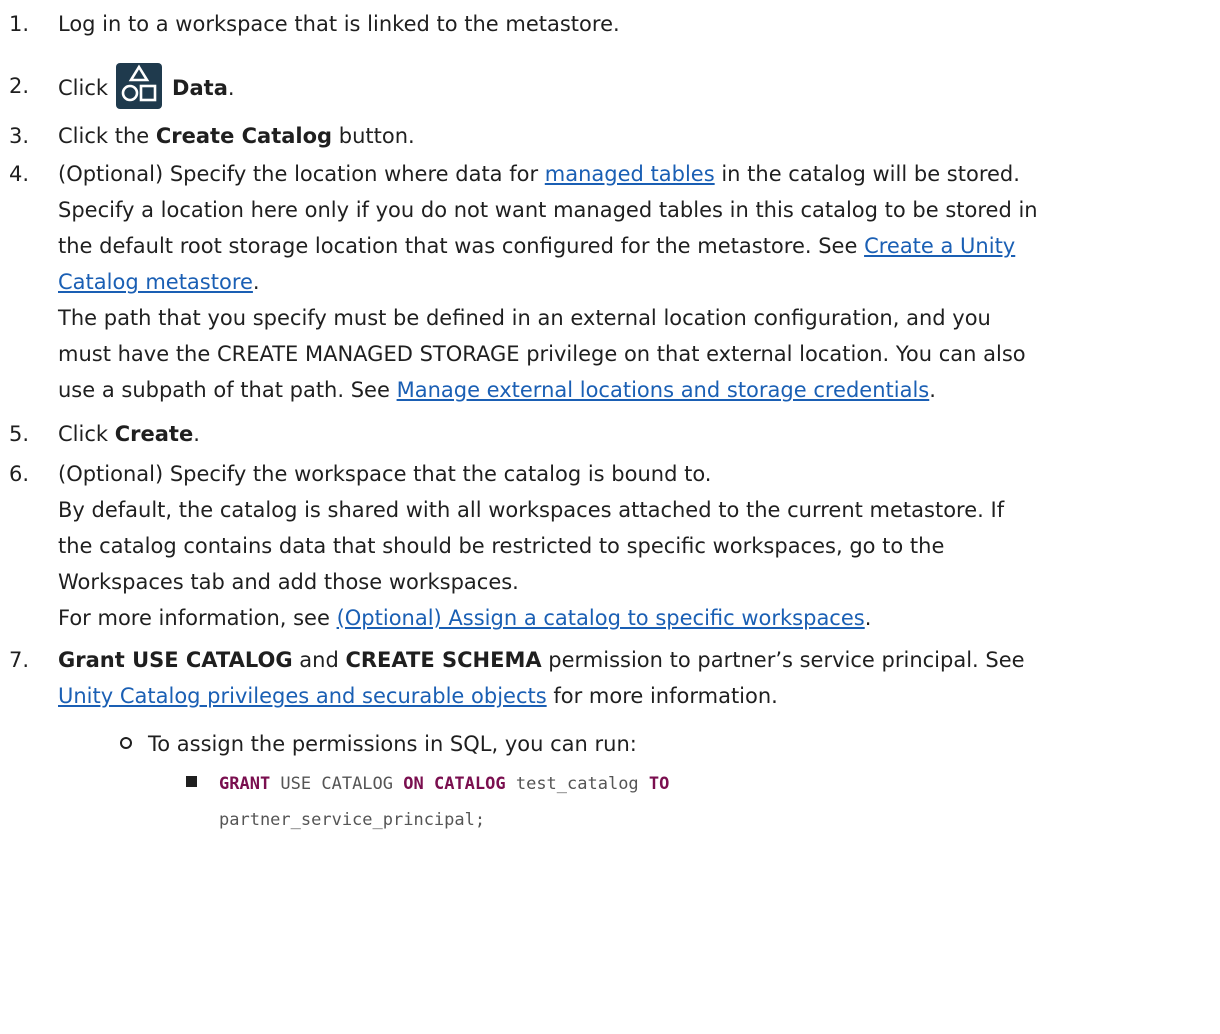 This screenshot has width=1220, height=1034. Describe the element at coordinates (244, 136) in the screenshot. I see `create-catalog-label: Create Catalog` at that location.